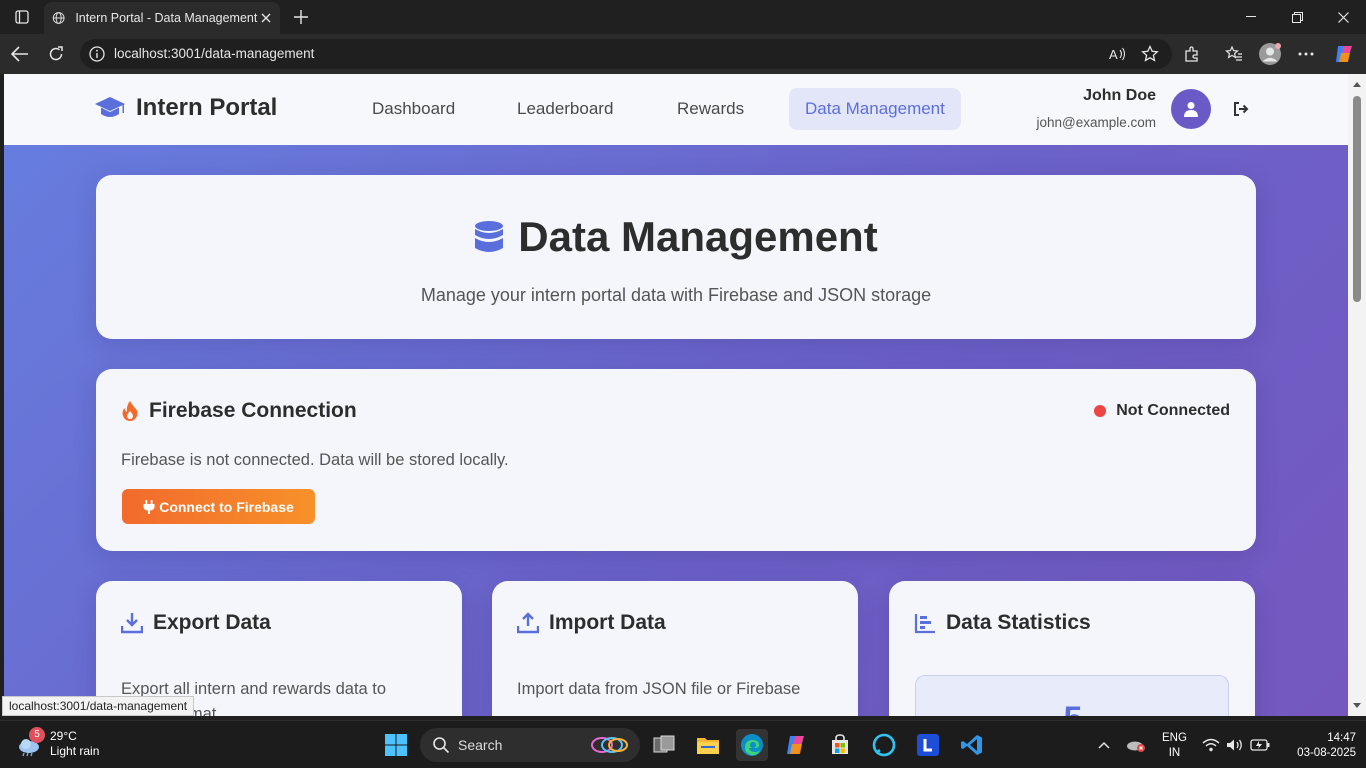  What do you see at coordinates (441, 745) in the screenshot?
I see `search-icon` at bounding box center [441, 745].